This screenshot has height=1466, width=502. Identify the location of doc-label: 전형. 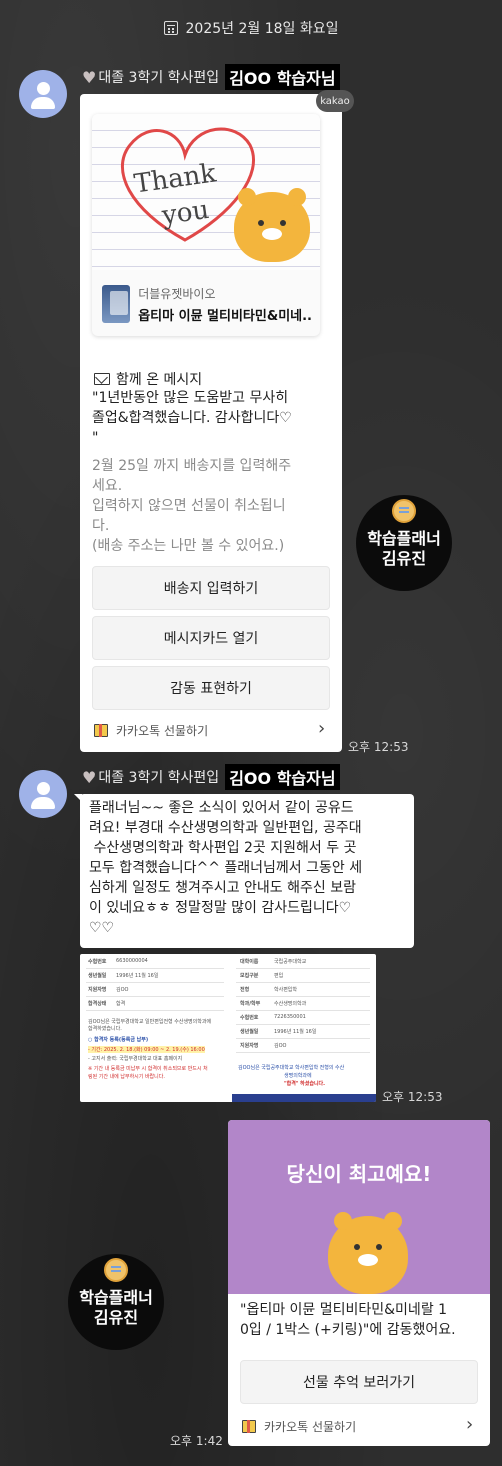
(245, 990).